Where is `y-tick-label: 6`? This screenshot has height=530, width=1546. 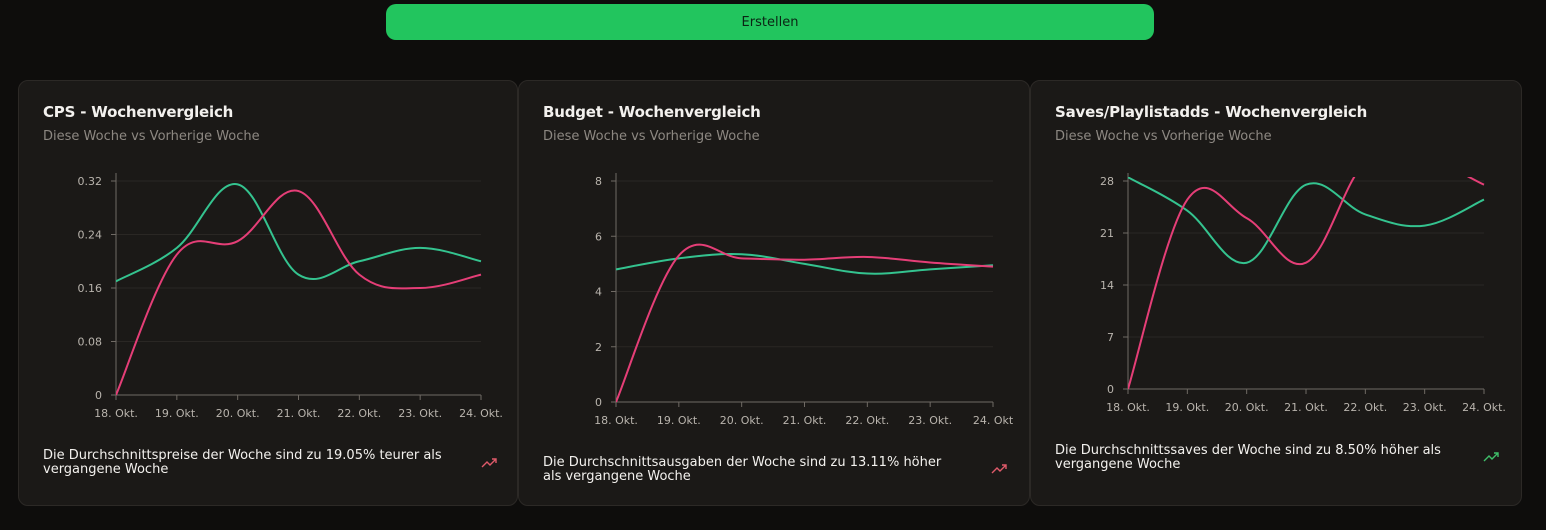 y-tick-label: 6 is located at coordinates (598, 236).